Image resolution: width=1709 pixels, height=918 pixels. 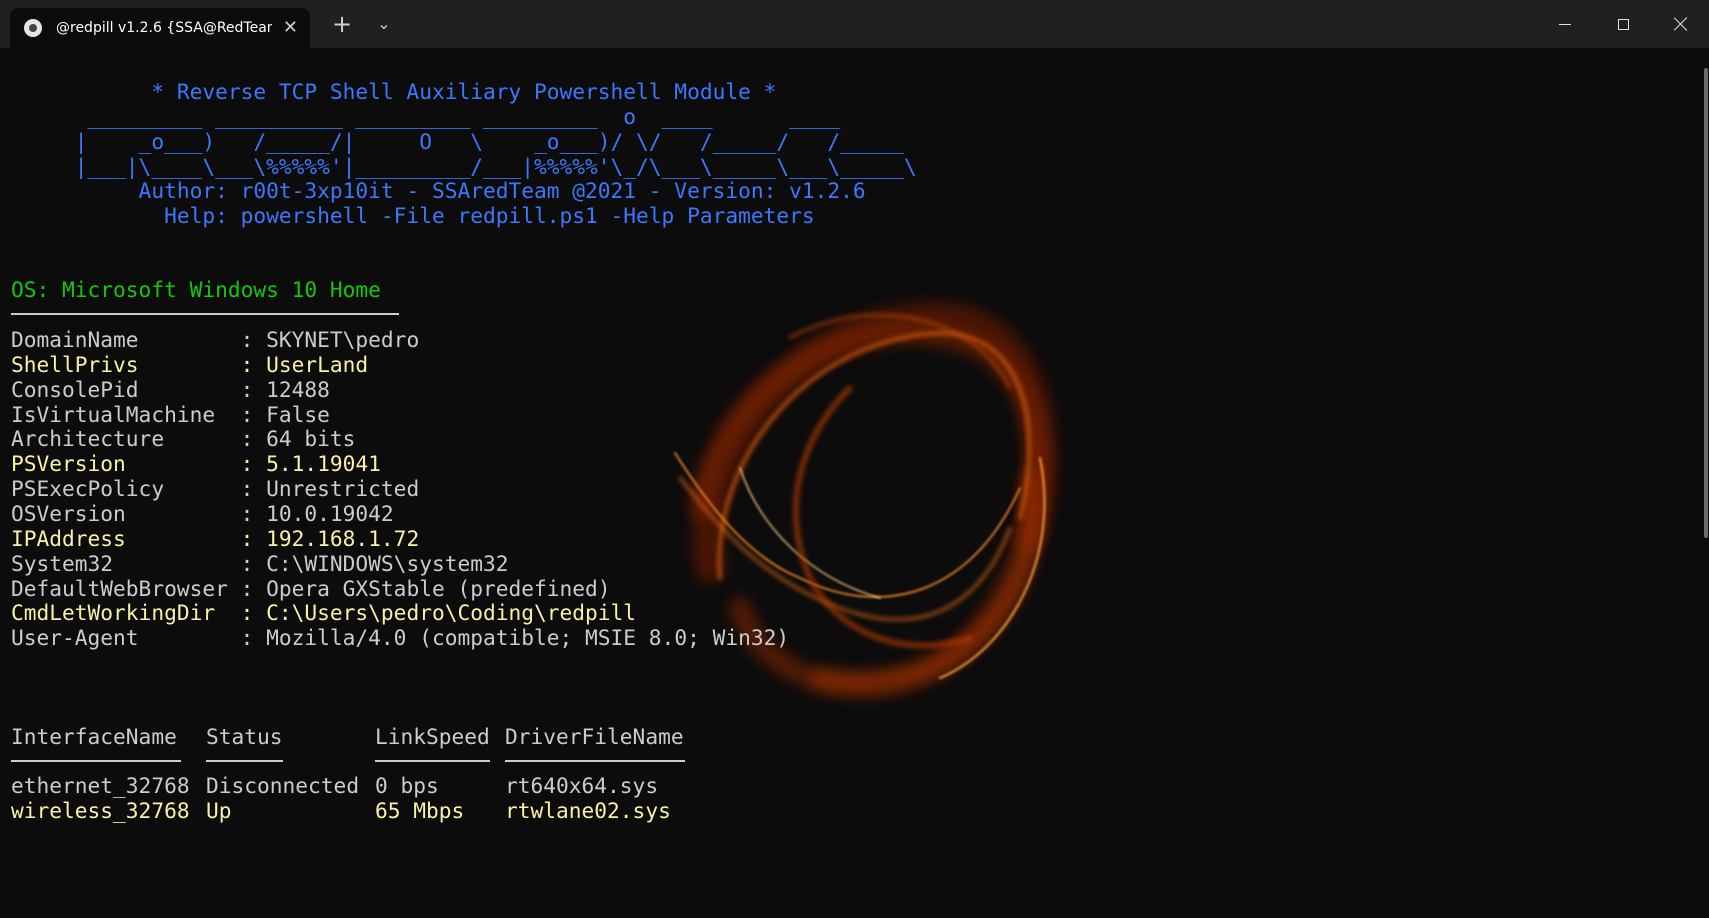 I want to click on cell-interfacename: ethernet_32768, so click(x=100, y=785).